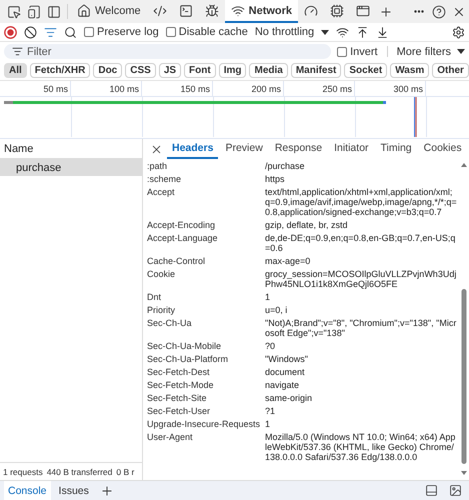  I want to click on devtools-tab: Welcome, so click(109, 11).